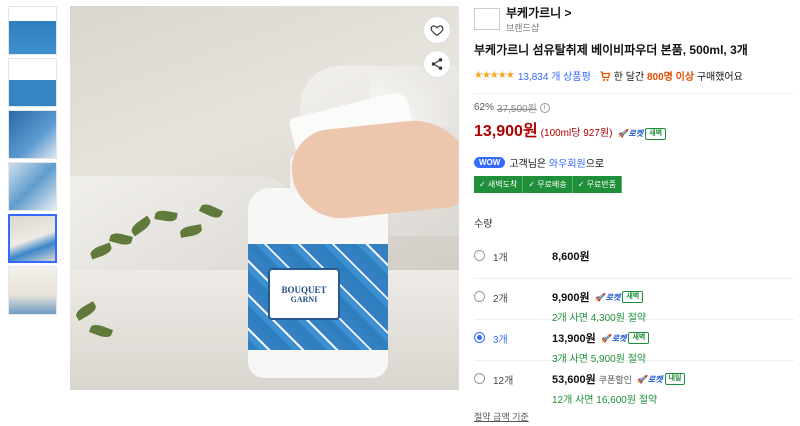 Image resolution: width=800 pixels, height=426 pixels. Describe the element at coordinates (544, 107) in the screenshot. I see `info-icon: i` at that location.